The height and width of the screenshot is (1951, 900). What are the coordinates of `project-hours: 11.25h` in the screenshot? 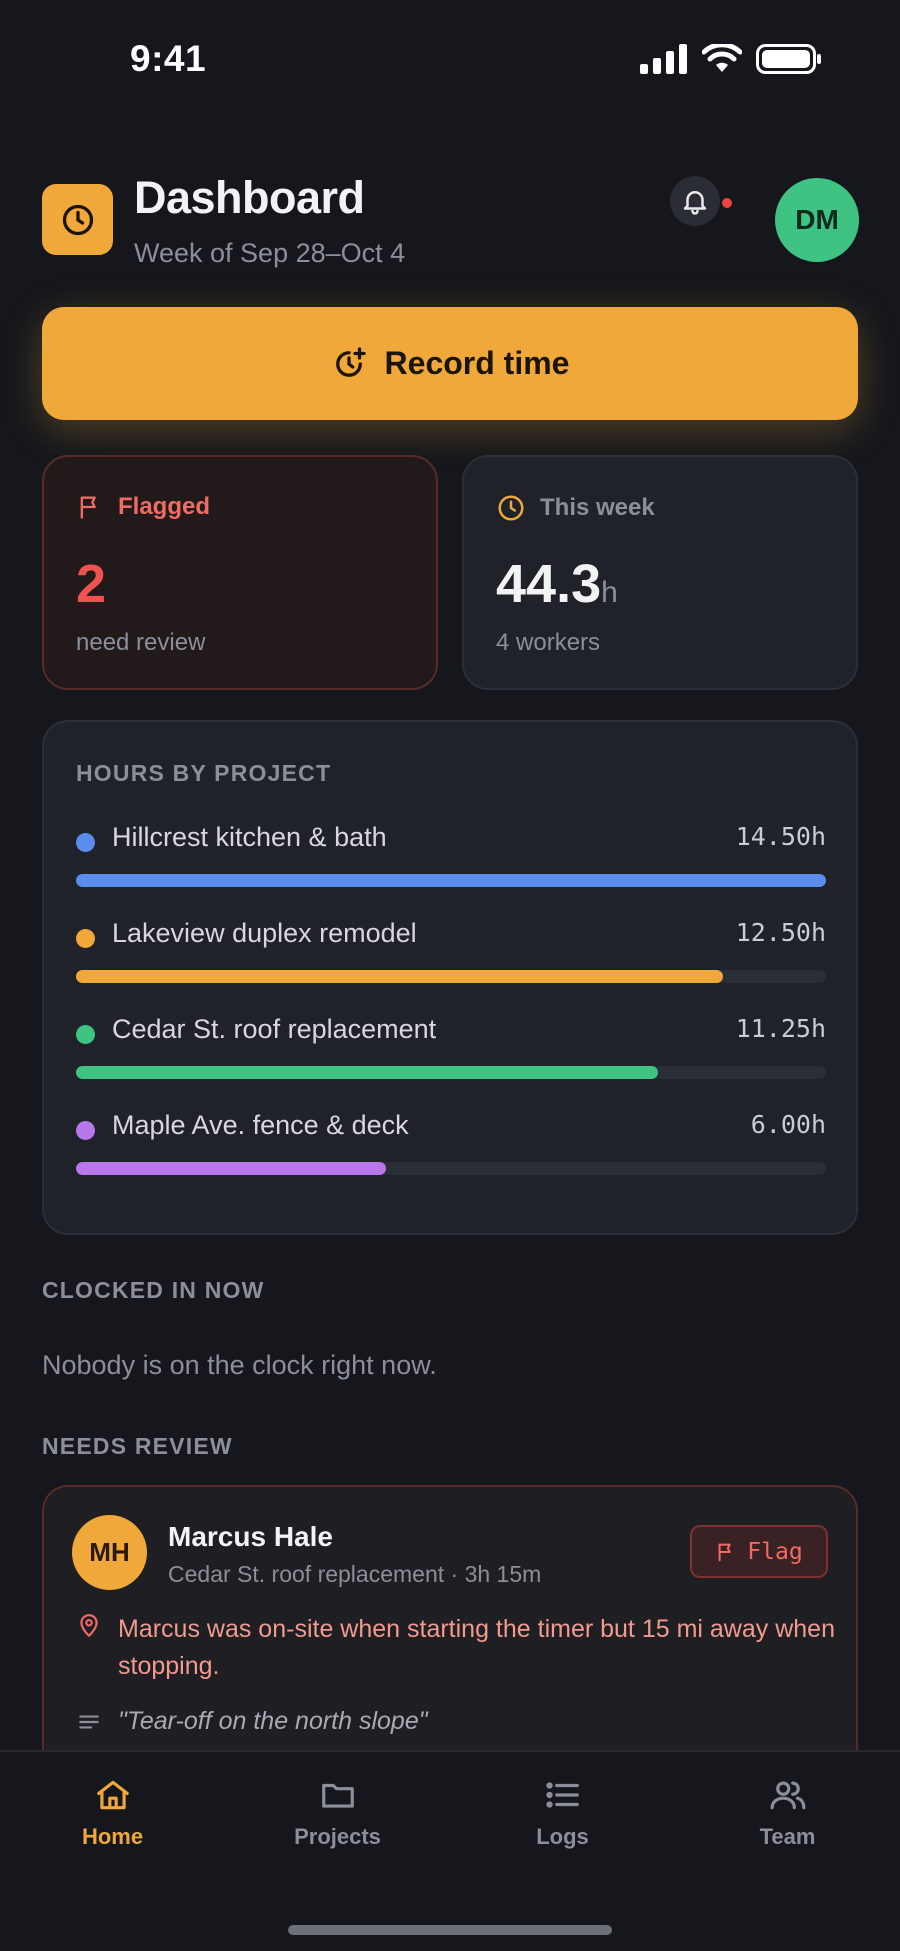 It's located at (780, 1028).